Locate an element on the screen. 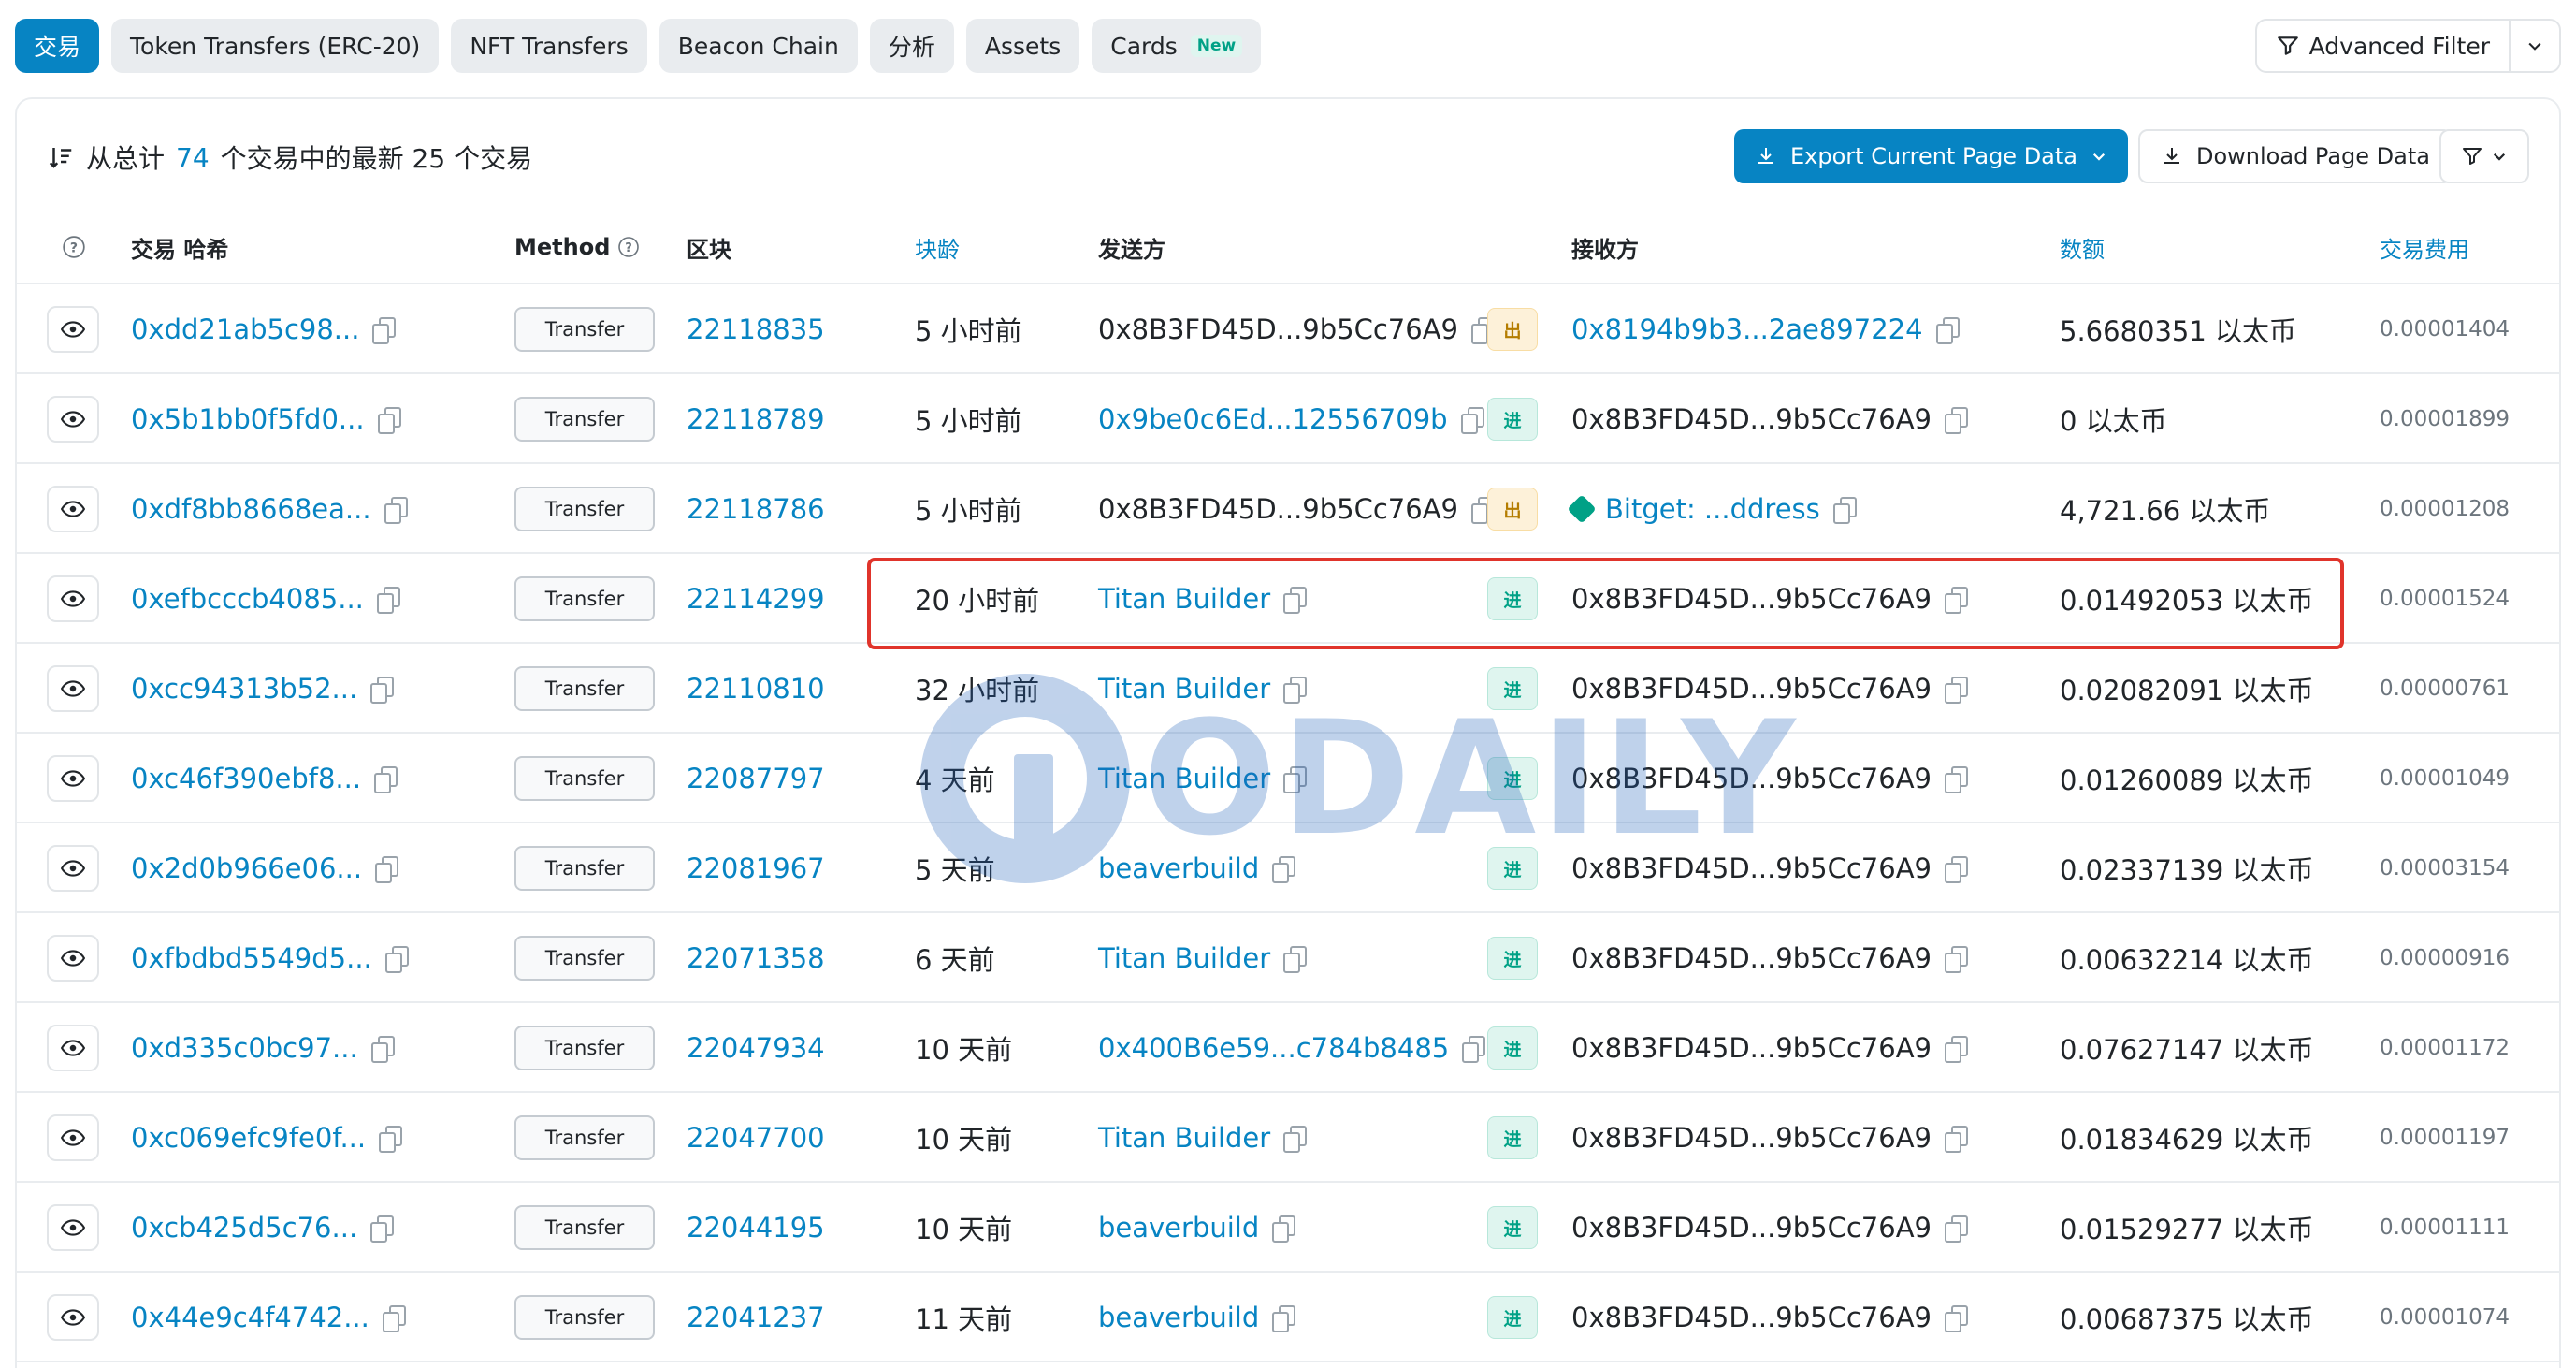  block-link: 22047700 is located at coordinates (756, 1138).